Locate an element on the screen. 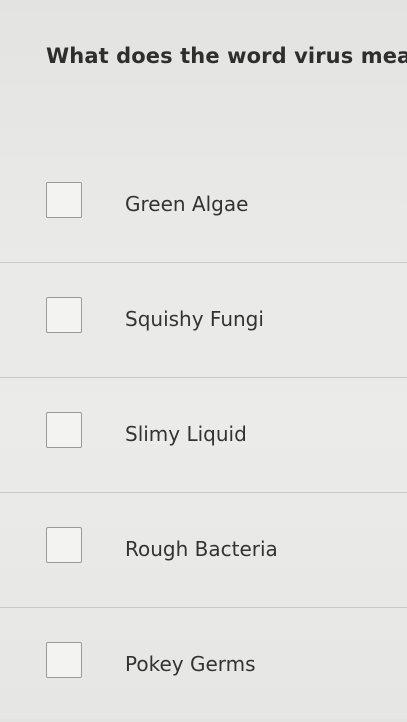 This screenshot has width=407, height=722. option-label: Rough Bacteria is located at coordinates (201, 549).